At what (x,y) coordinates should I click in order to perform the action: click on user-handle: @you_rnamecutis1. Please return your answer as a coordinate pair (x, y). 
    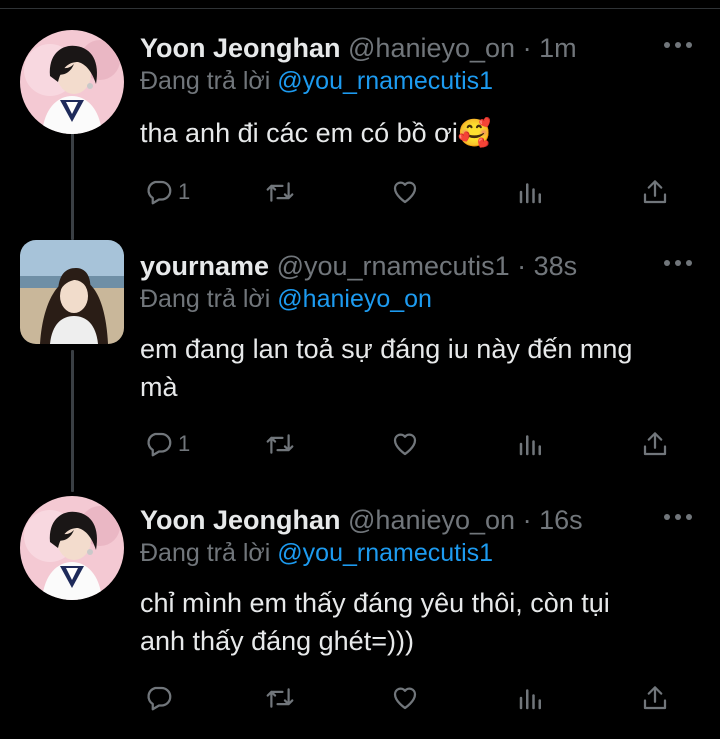
    Looking at the image, I should click on (393, 266).